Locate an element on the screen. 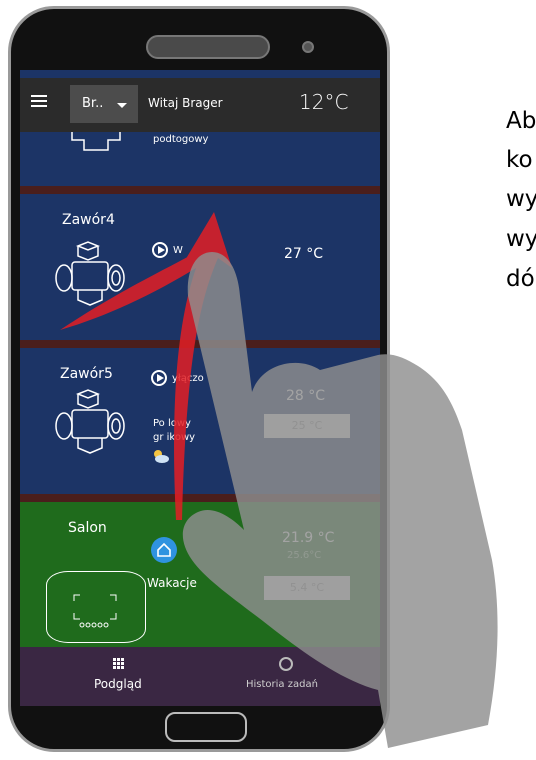 The height and width of the screenshot is (760, 536). weather-icon is located at coordinates (161, 456).